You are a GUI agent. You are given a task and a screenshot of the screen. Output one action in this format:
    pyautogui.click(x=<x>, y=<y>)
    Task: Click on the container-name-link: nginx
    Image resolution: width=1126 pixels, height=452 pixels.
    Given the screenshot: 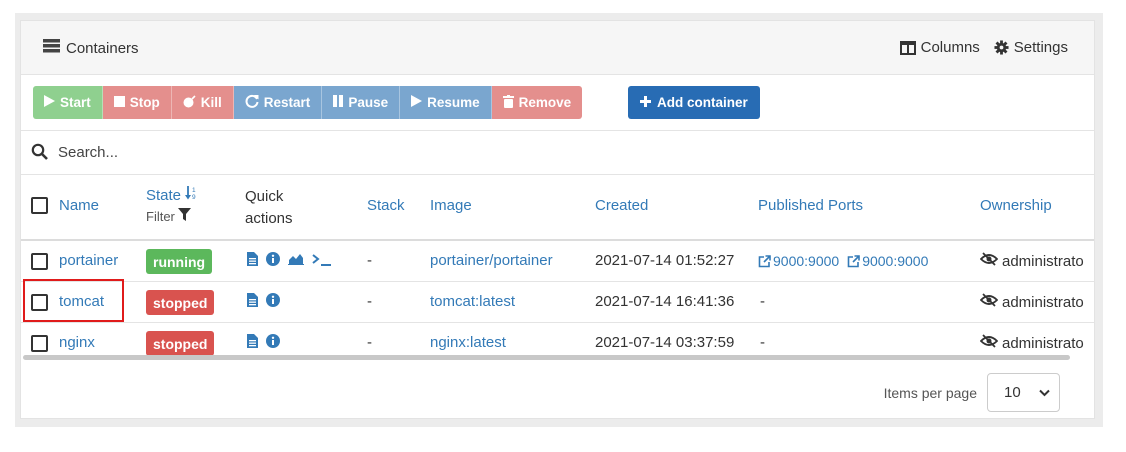 What is the action you would take?
    pyautogui.click(x=77, y=342)
    